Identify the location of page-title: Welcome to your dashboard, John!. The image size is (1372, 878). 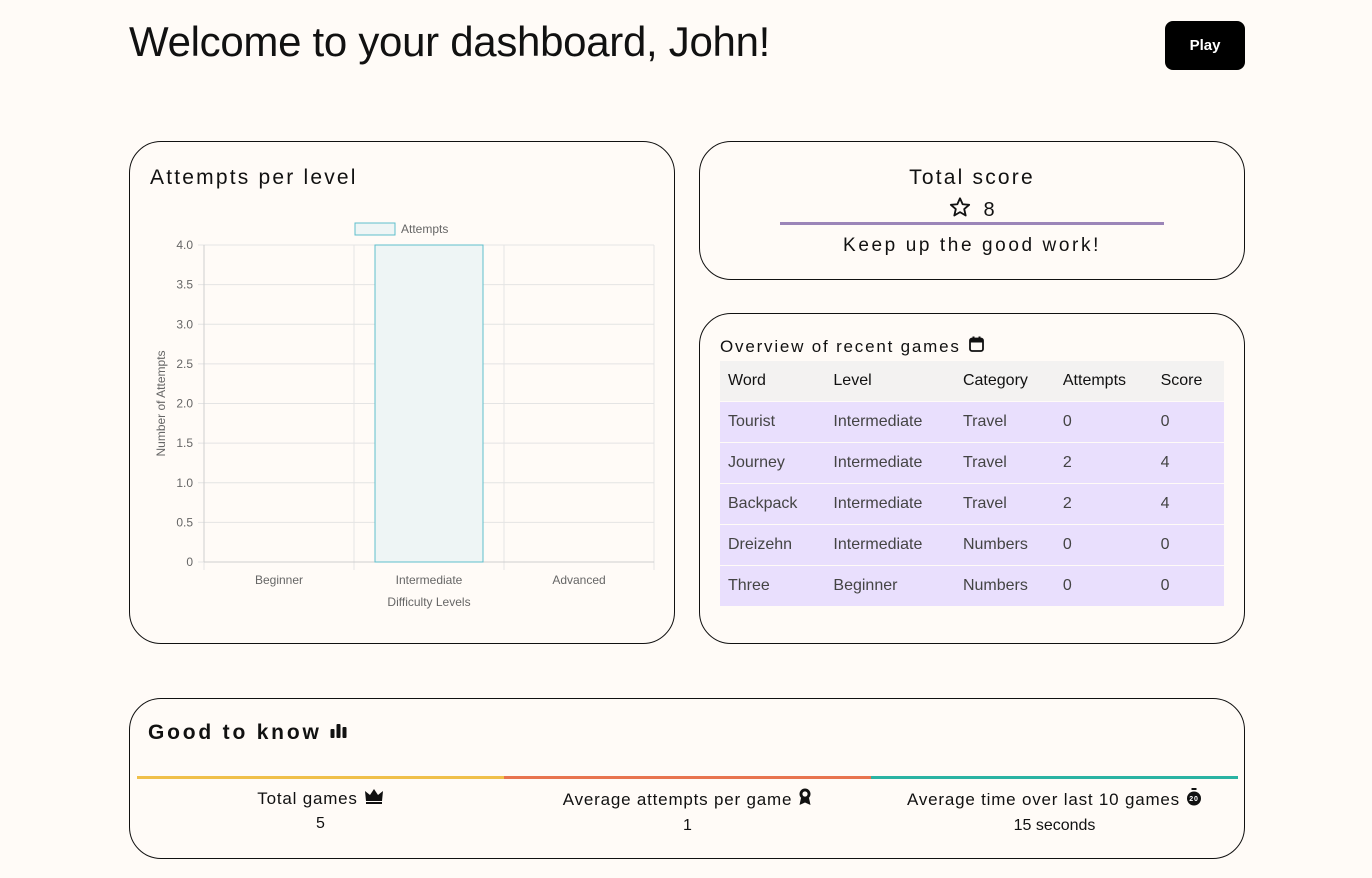
(449, 41).